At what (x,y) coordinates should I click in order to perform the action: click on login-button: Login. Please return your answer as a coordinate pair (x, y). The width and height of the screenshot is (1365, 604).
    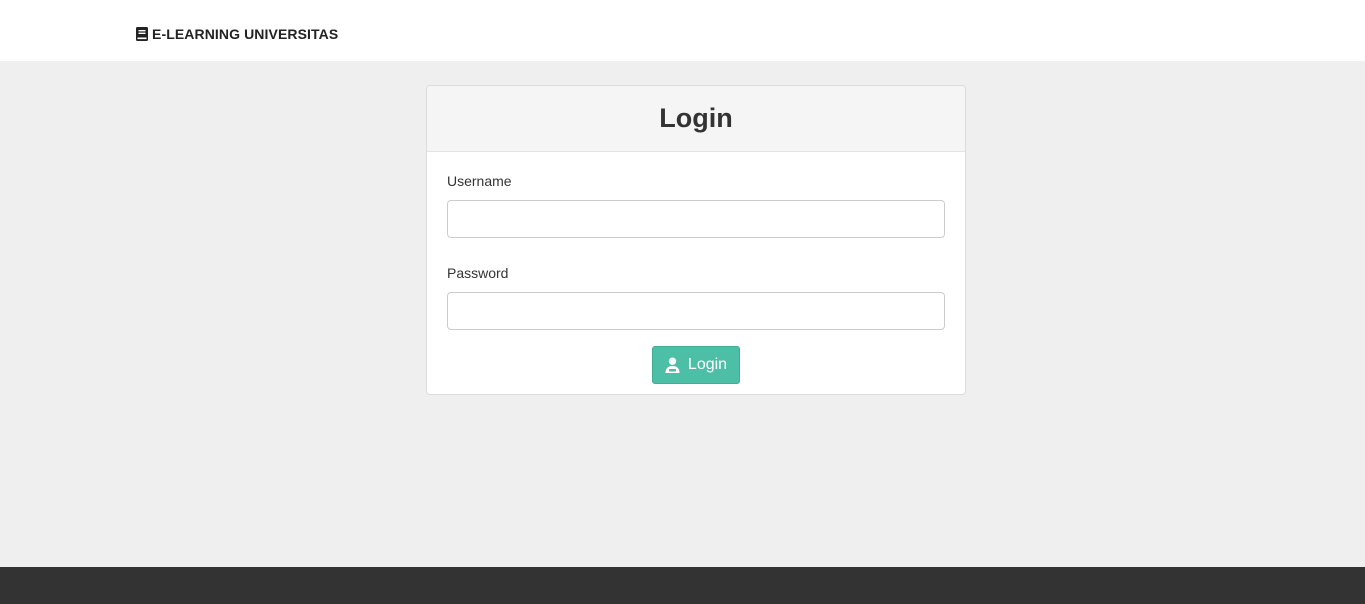
    Looking at the image, I should click on (696, 365).